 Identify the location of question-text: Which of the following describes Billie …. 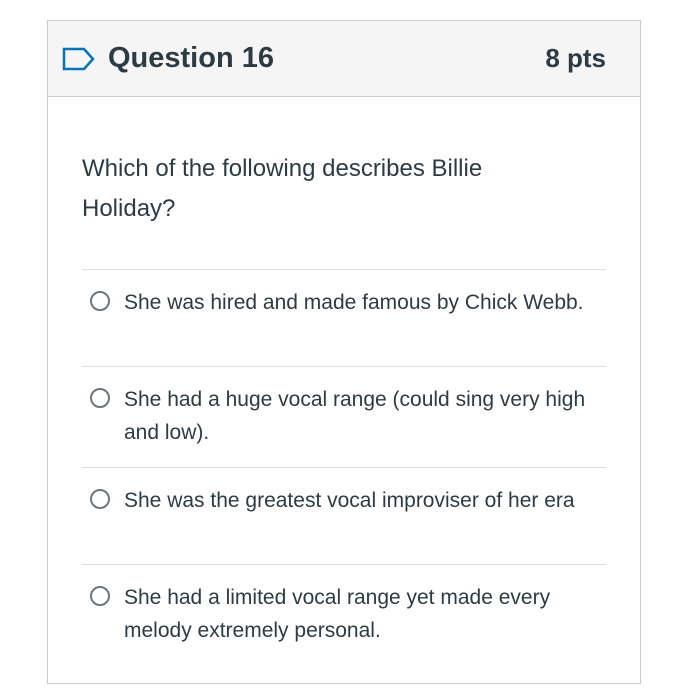
(282, 188).